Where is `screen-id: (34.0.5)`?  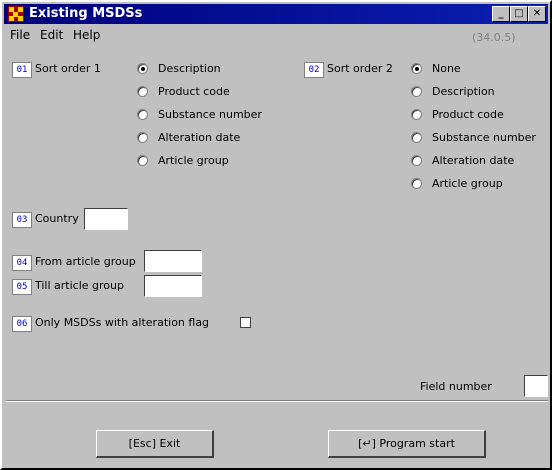
screen-id: (34.0.5) is located at coordinates (494, 37).